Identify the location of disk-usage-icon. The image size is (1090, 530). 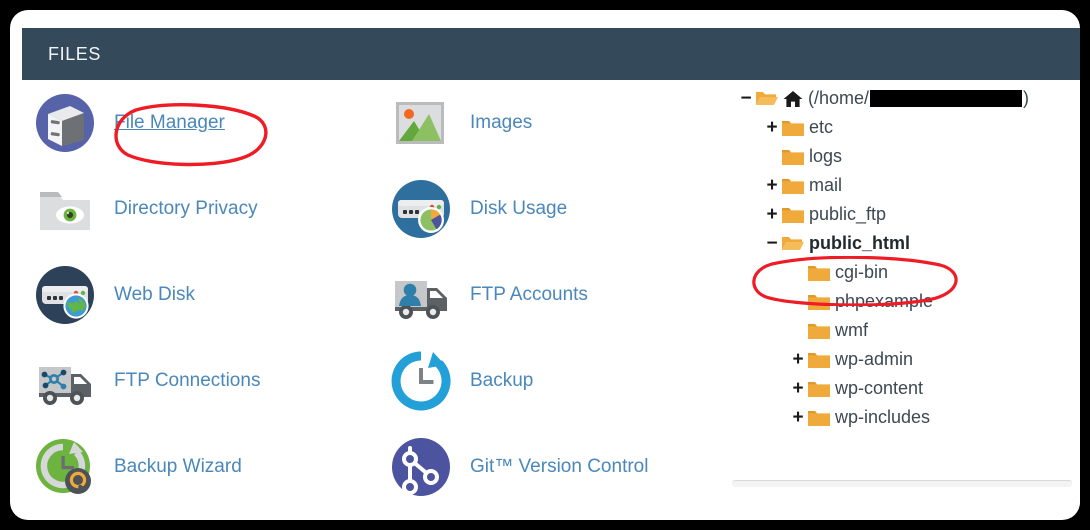
(421, 209).